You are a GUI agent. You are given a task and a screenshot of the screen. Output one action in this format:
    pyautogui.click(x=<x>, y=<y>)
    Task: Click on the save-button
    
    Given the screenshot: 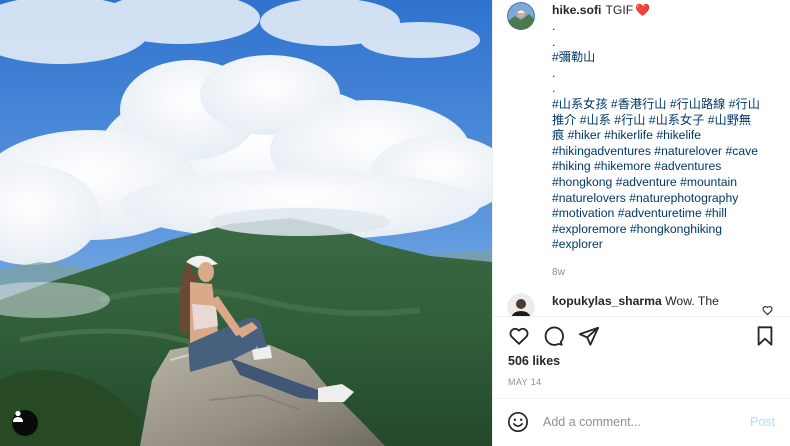 What is the action you would take?
    pyautogui.click(x=765, y=336)
    